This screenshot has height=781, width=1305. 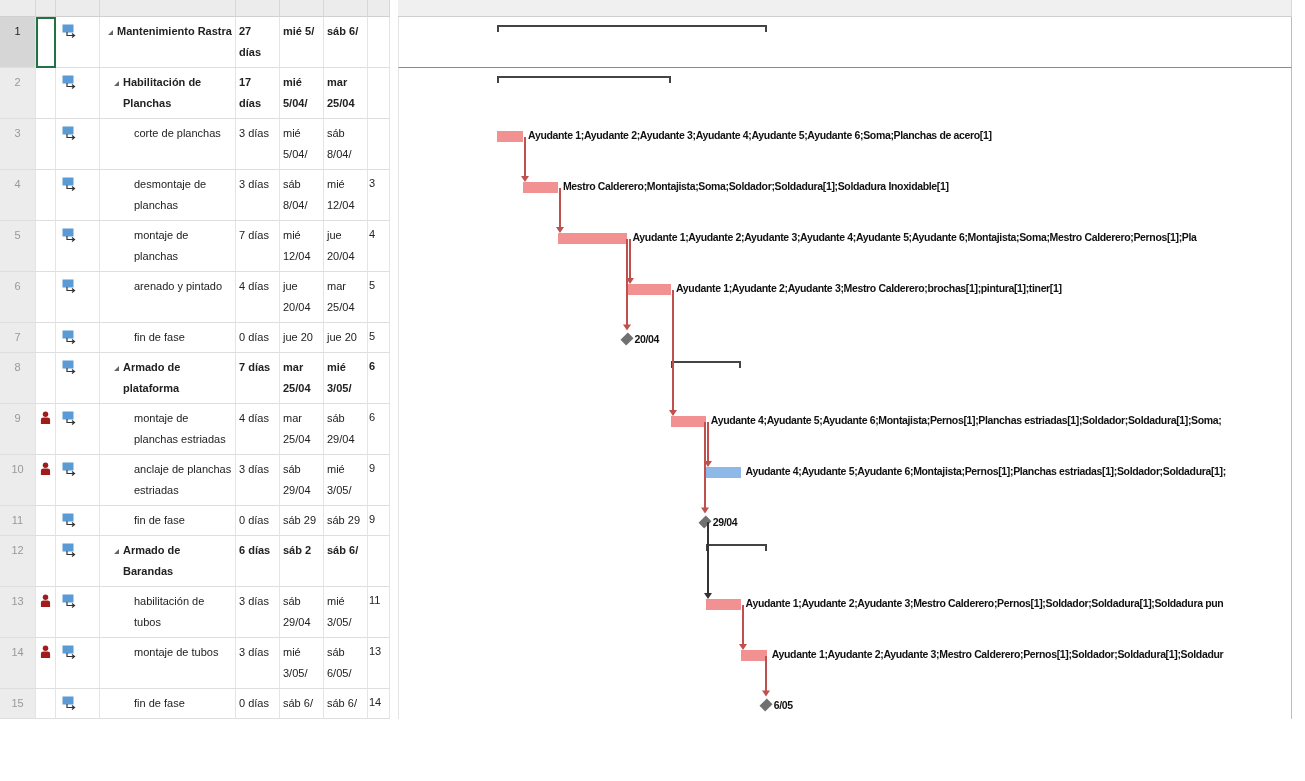 What do you see at coordinates (298, 703) in the screenshot?
I see `start-date: sáb 6/` at bounding box center [298, 703].